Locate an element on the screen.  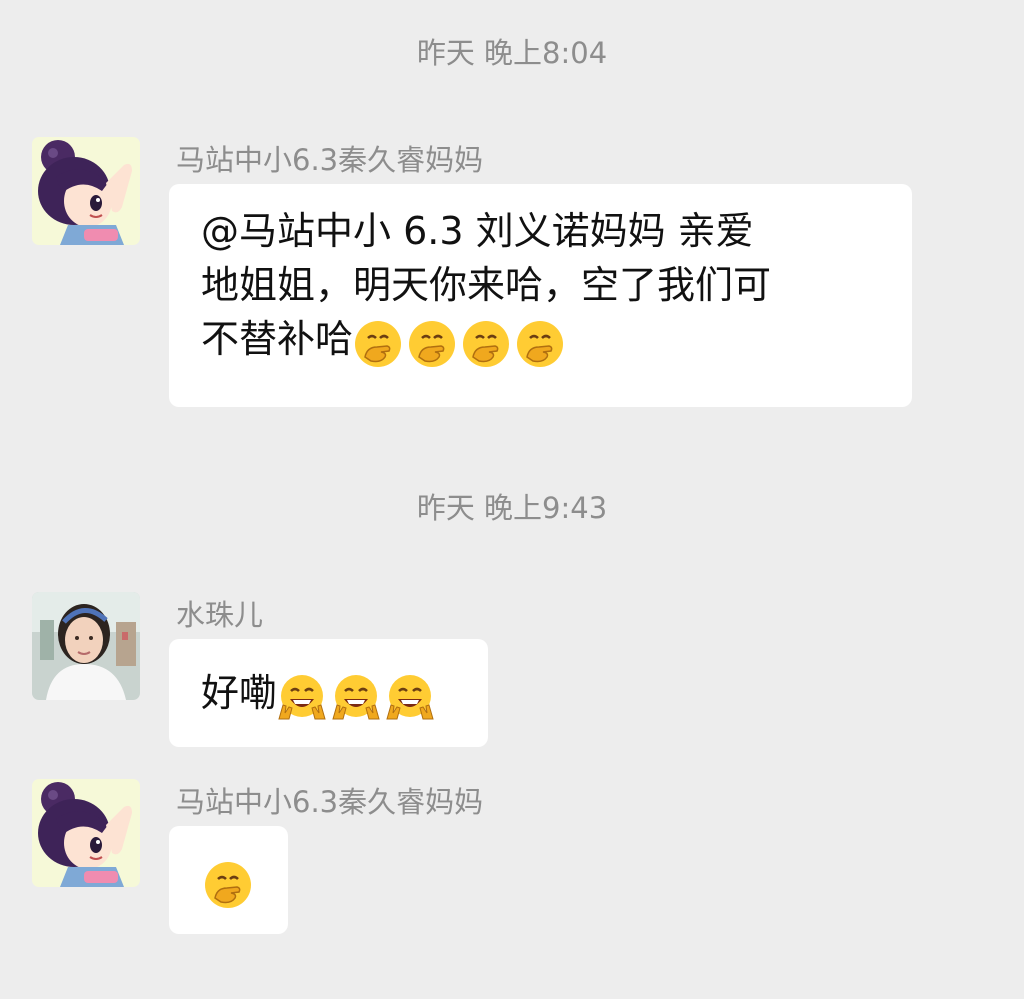
photo-woman-avatar is located at coordinates (86, 646).